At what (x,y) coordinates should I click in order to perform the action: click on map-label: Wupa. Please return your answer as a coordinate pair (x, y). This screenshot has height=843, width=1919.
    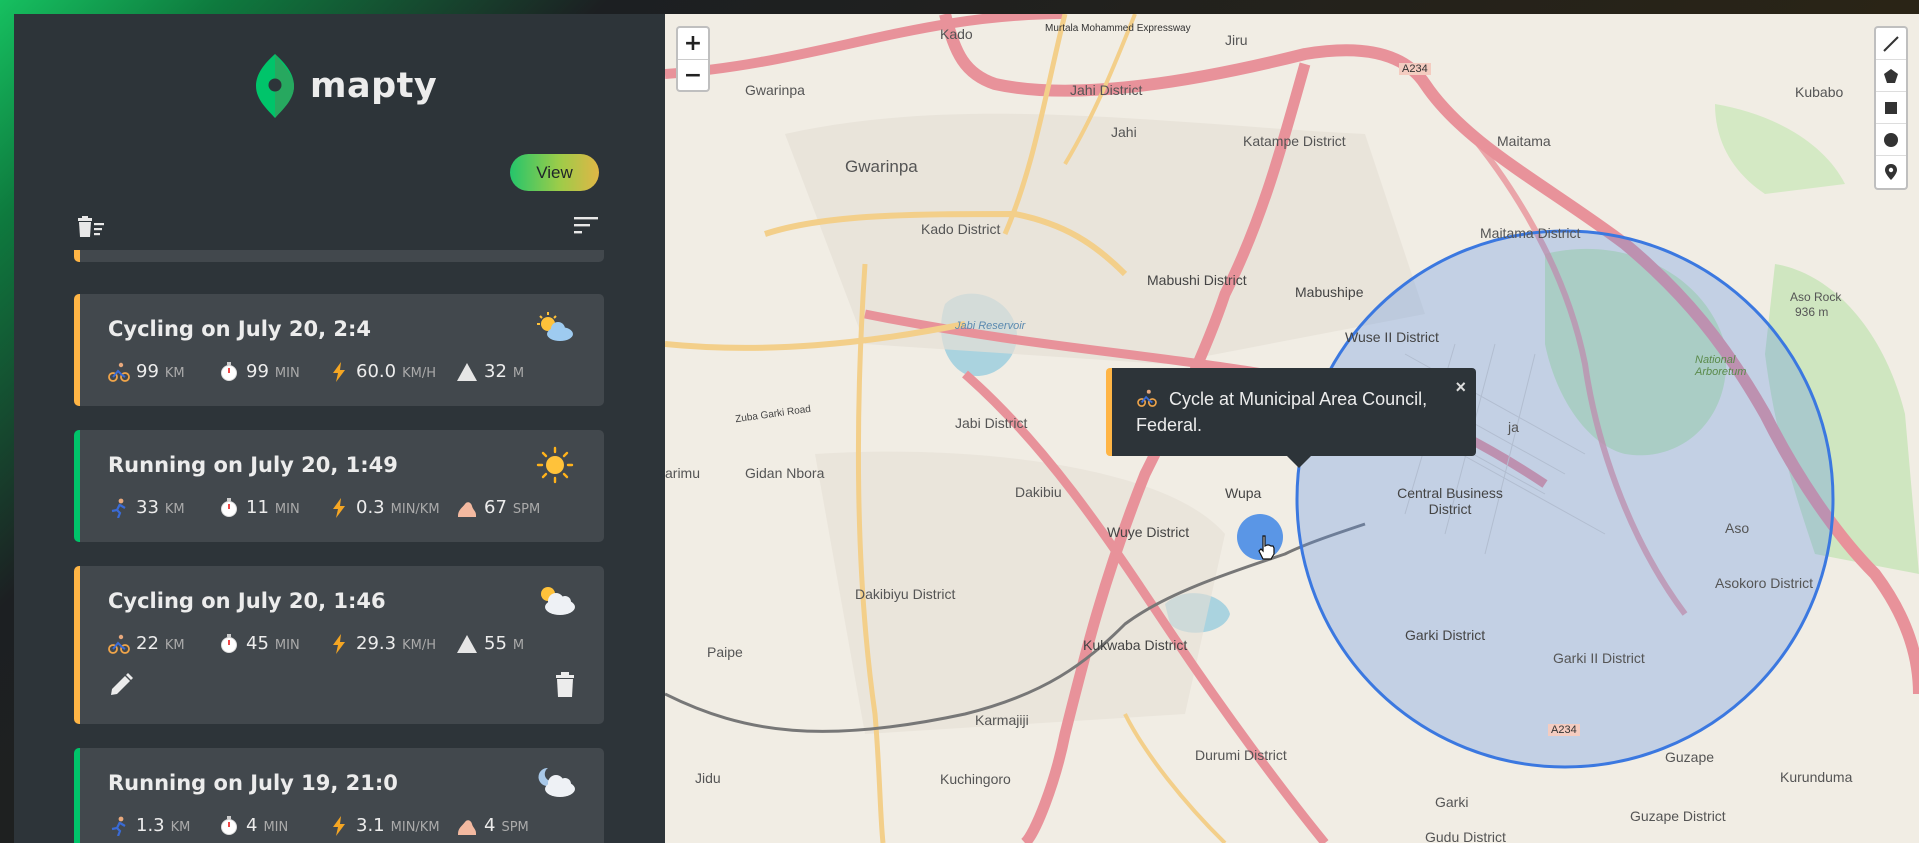
    Looking at the image, I should click on (1243, 493).